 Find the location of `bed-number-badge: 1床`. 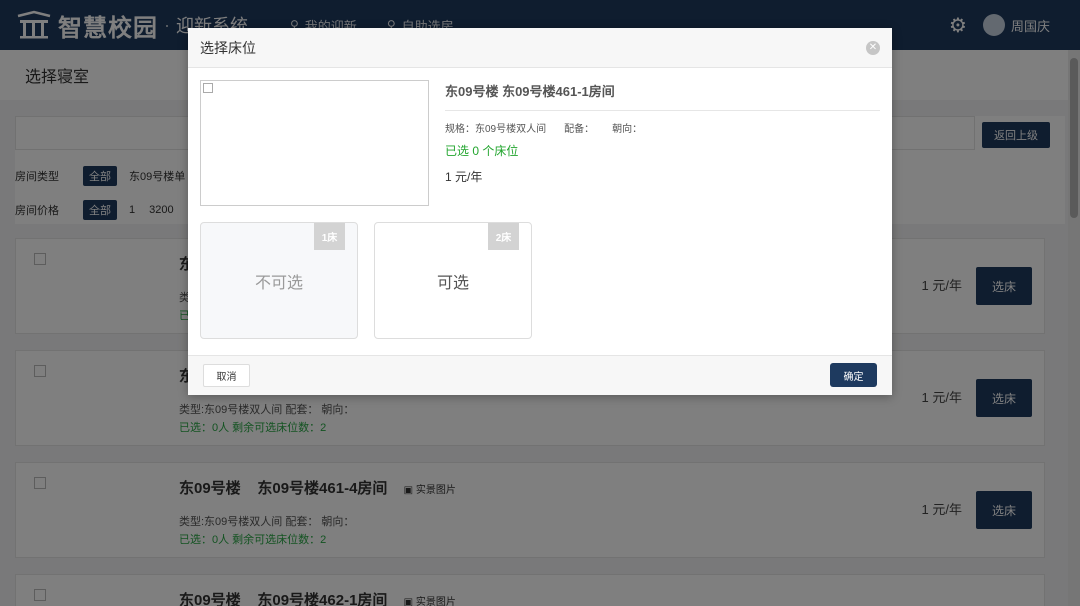

bed-number-badge: 1床 is located at coordinates (329, 236).